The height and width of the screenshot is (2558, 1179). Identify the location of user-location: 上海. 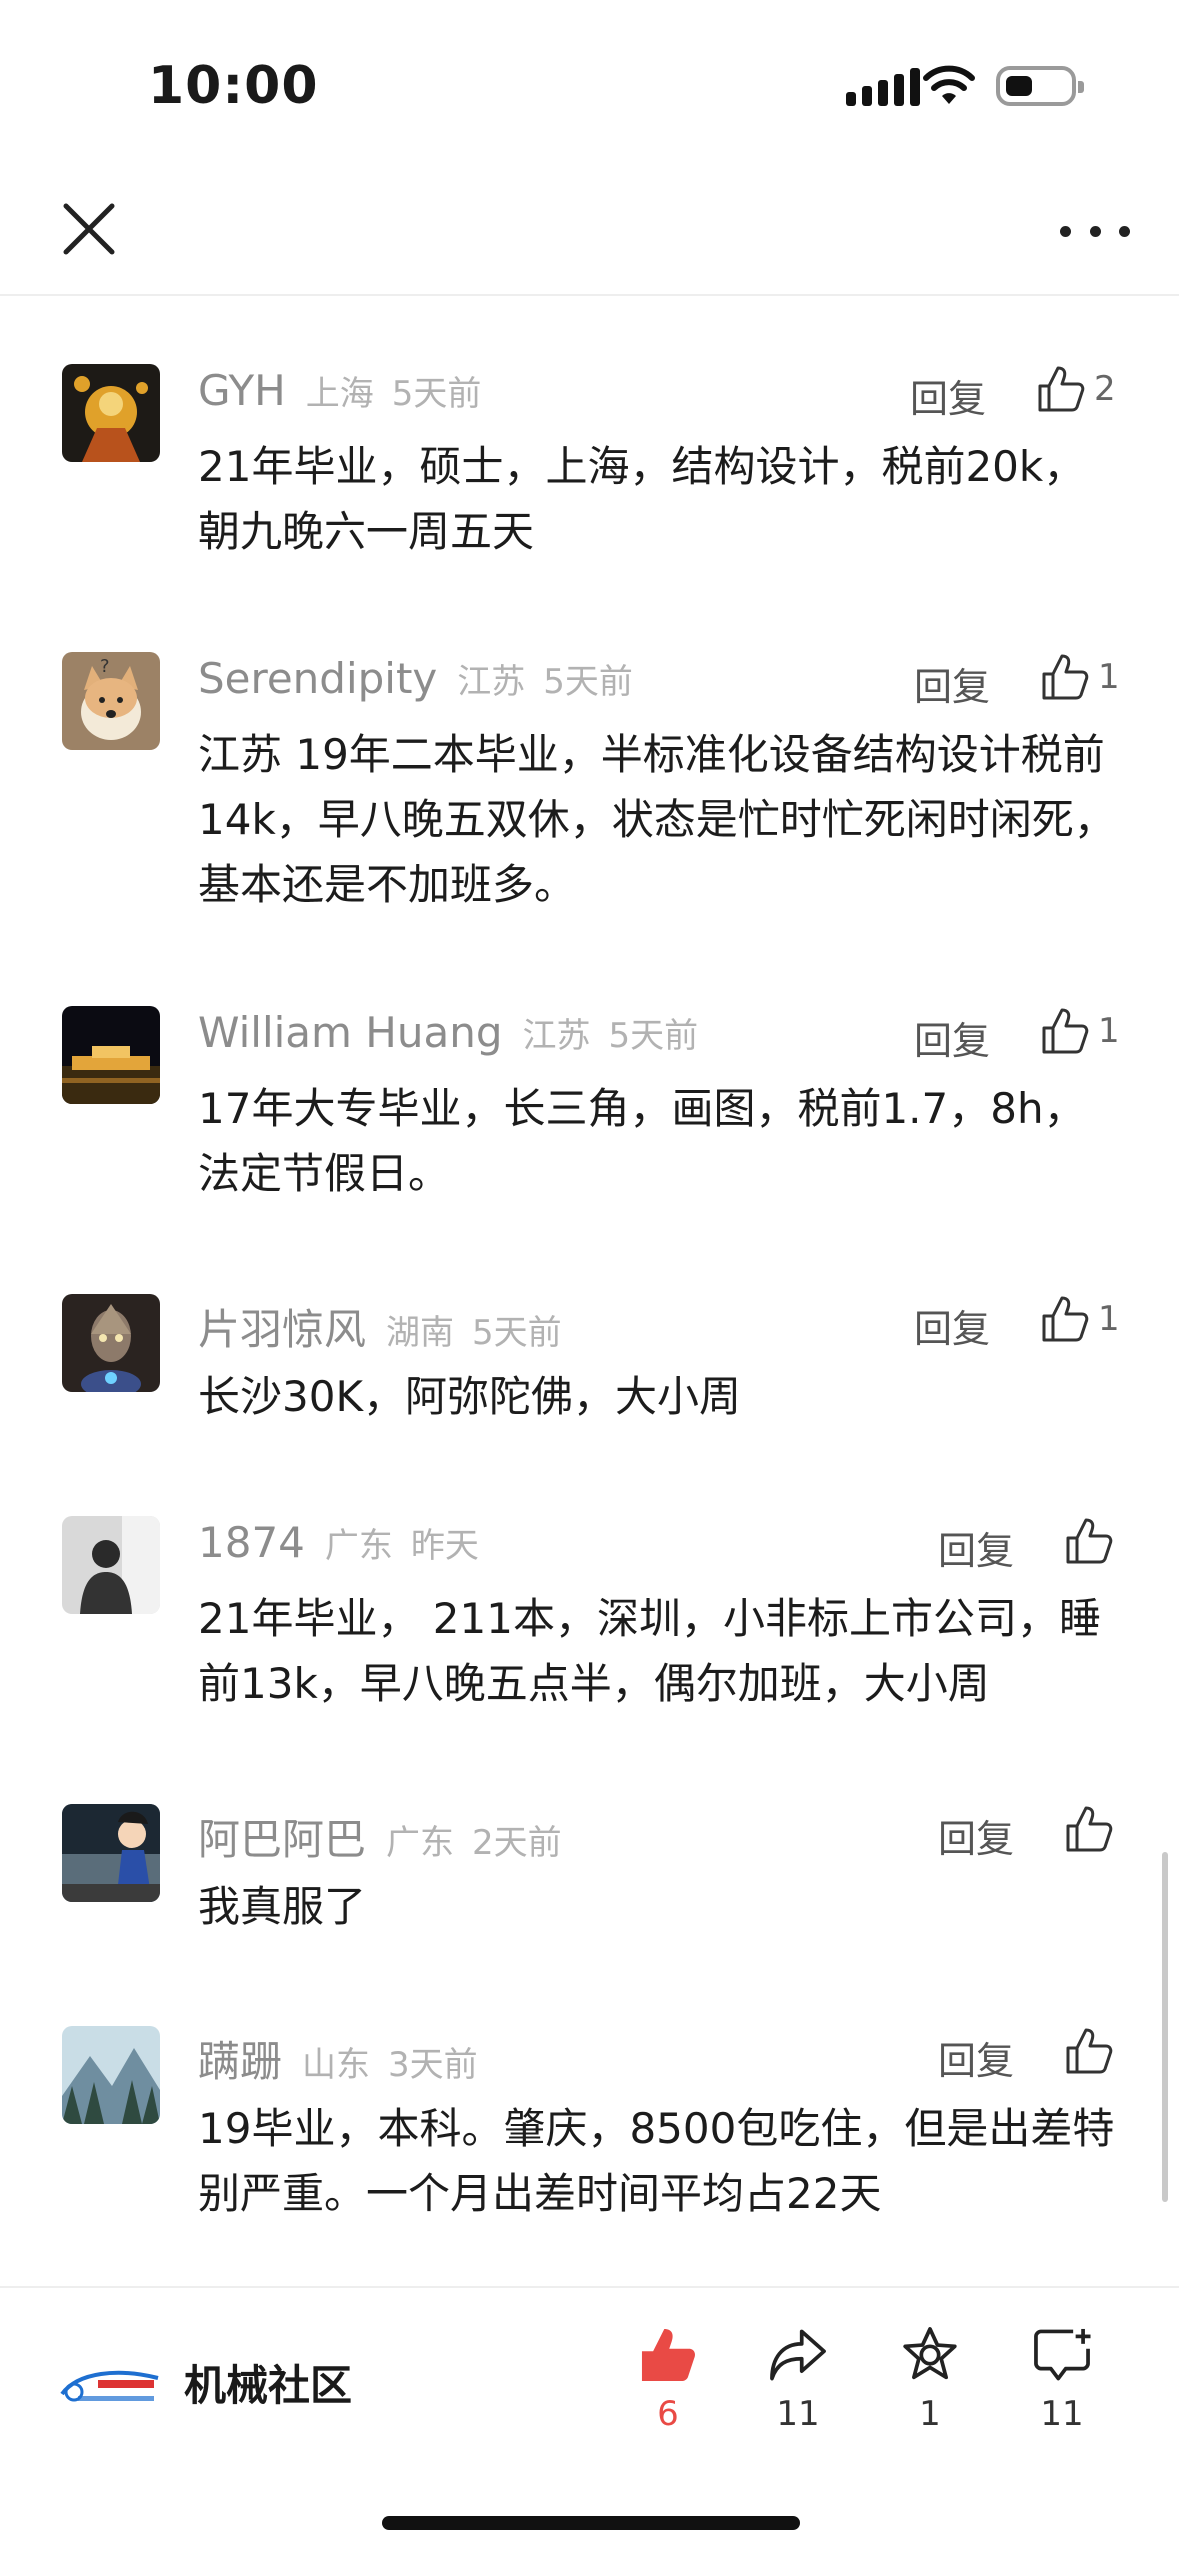
(339, 394).